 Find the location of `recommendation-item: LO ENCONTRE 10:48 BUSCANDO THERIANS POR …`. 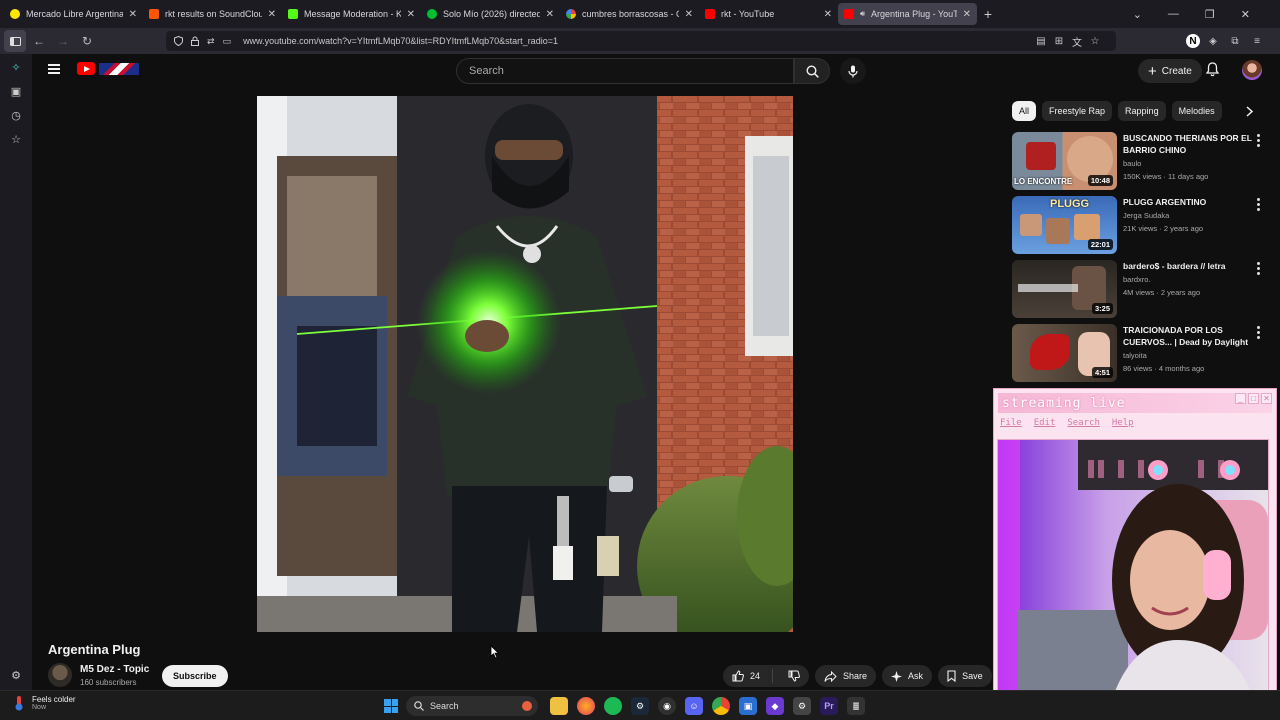

recommendation-item: LO ENCONTRE 10:48 BUSCANDO THERIANS POR … is located at coordinates (1142, 161).